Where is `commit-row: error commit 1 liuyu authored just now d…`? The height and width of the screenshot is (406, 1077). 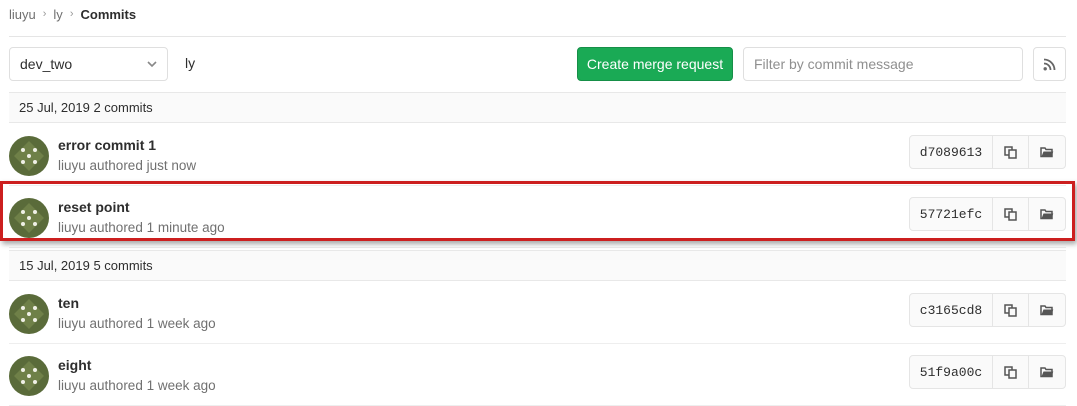 commit-row: error commit 1 liuyu authored just now d… is located at coordinates (537, 155).